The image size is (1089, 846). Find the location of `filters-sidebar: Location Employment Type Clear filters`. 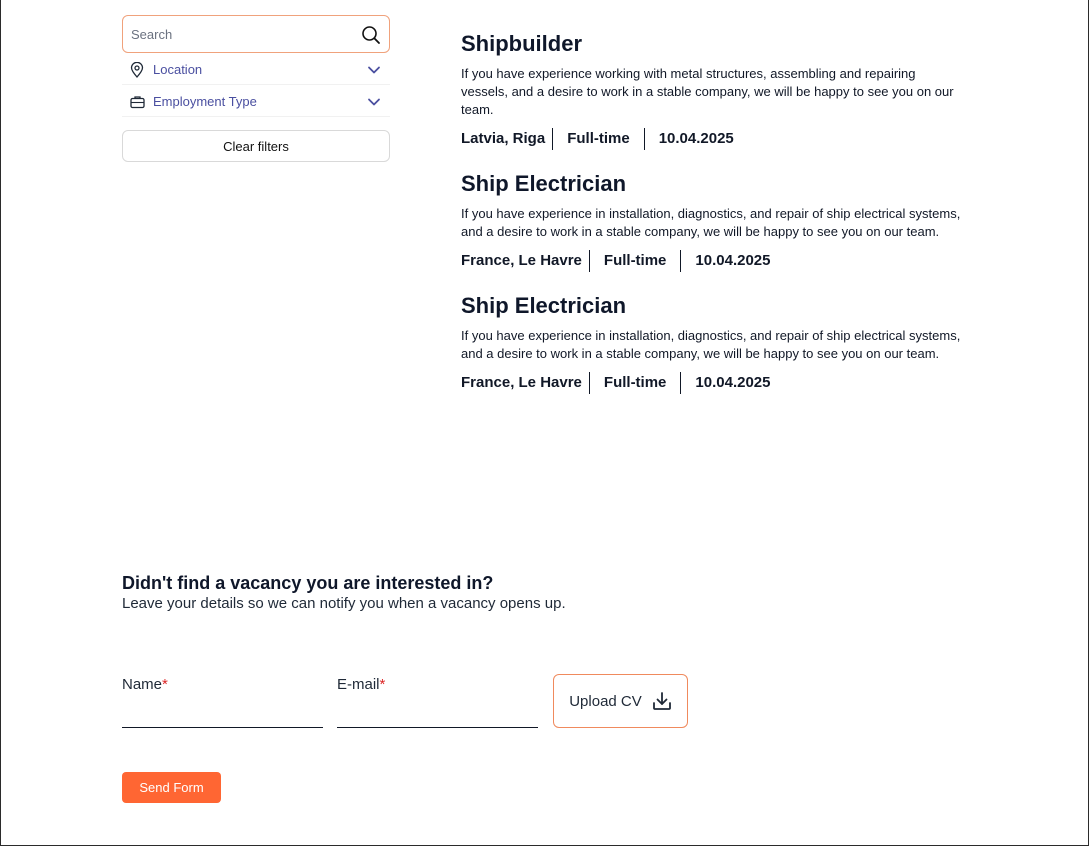

filters-sidebar: Location Employment Type Clear filters is located at coordinates (256, 88).